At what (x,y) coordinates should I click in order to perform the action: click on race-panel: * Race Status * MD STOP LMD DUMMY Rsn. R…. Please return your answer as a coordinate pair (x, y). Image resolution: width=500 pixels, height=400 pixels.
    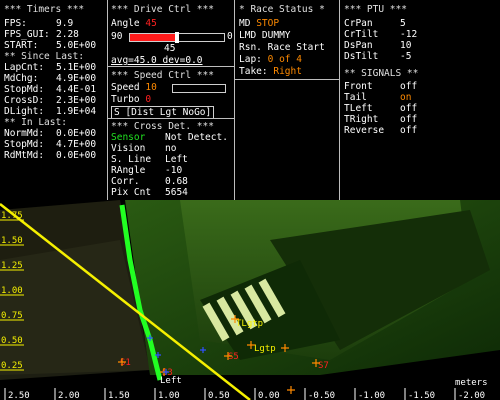
    Looking at the image, I should click on (287, 100).